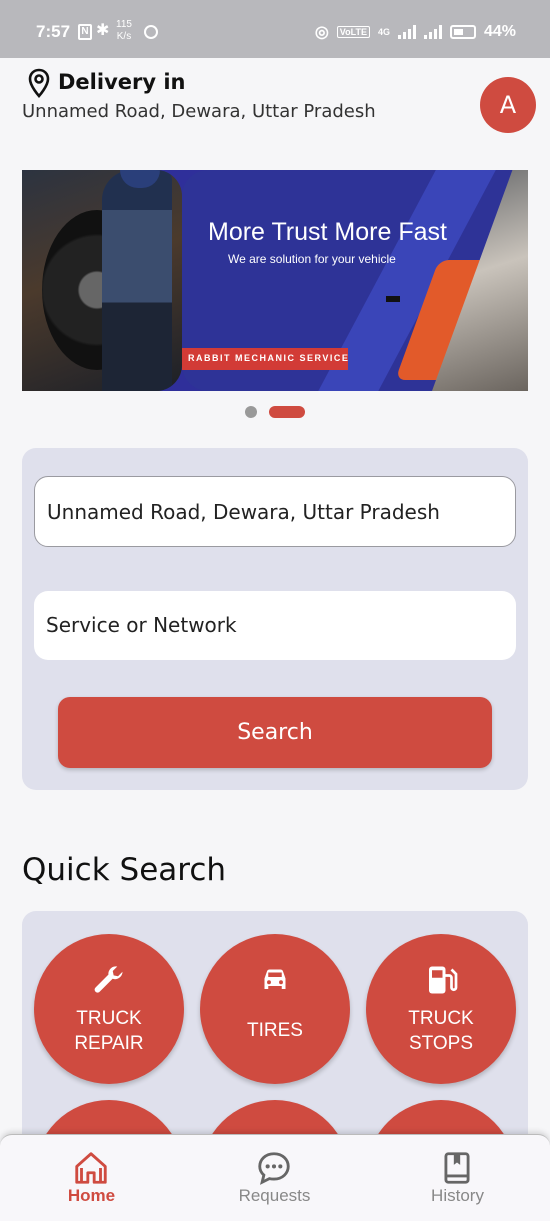 The height and width of the screenshot is (1221, 550). I want to click on banner-title: More Trust More Fast, so click(327, 232).